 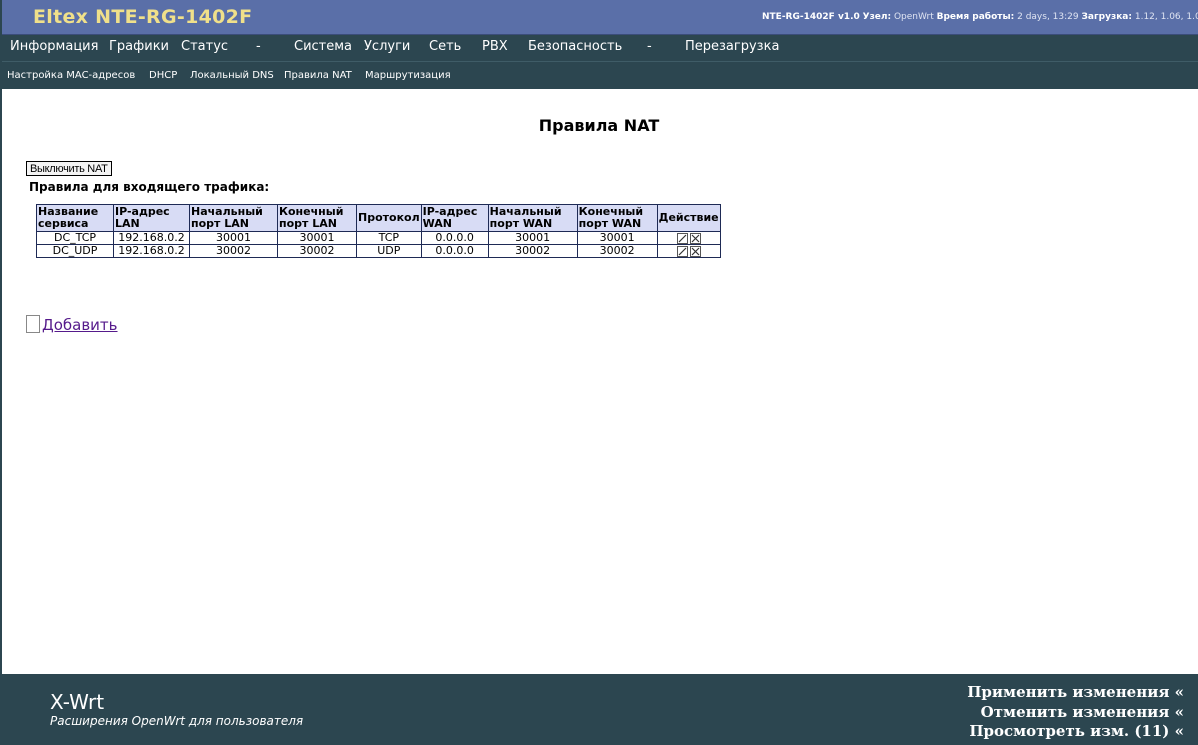 I want to click on menu-item-pbx: PBX, so click(x=495, y=46).